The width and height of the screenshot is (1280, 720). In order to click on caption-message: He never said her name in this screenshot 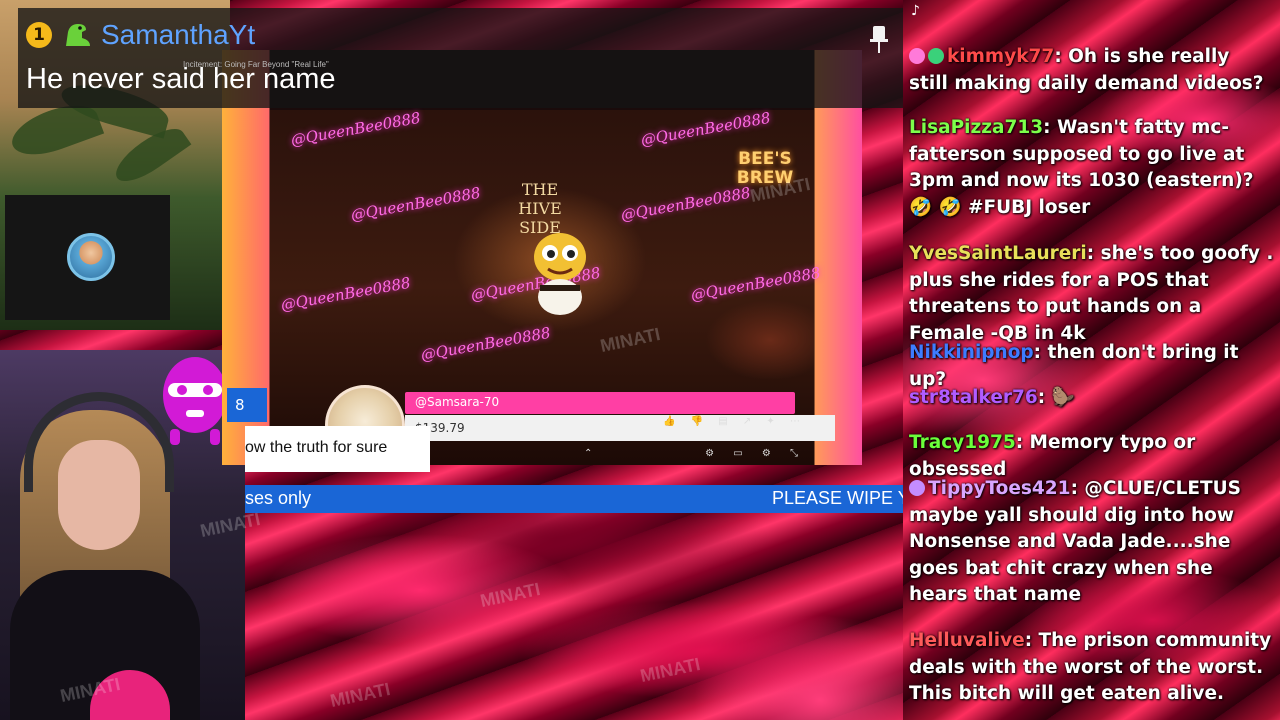, I will do `click(181, 79)`.